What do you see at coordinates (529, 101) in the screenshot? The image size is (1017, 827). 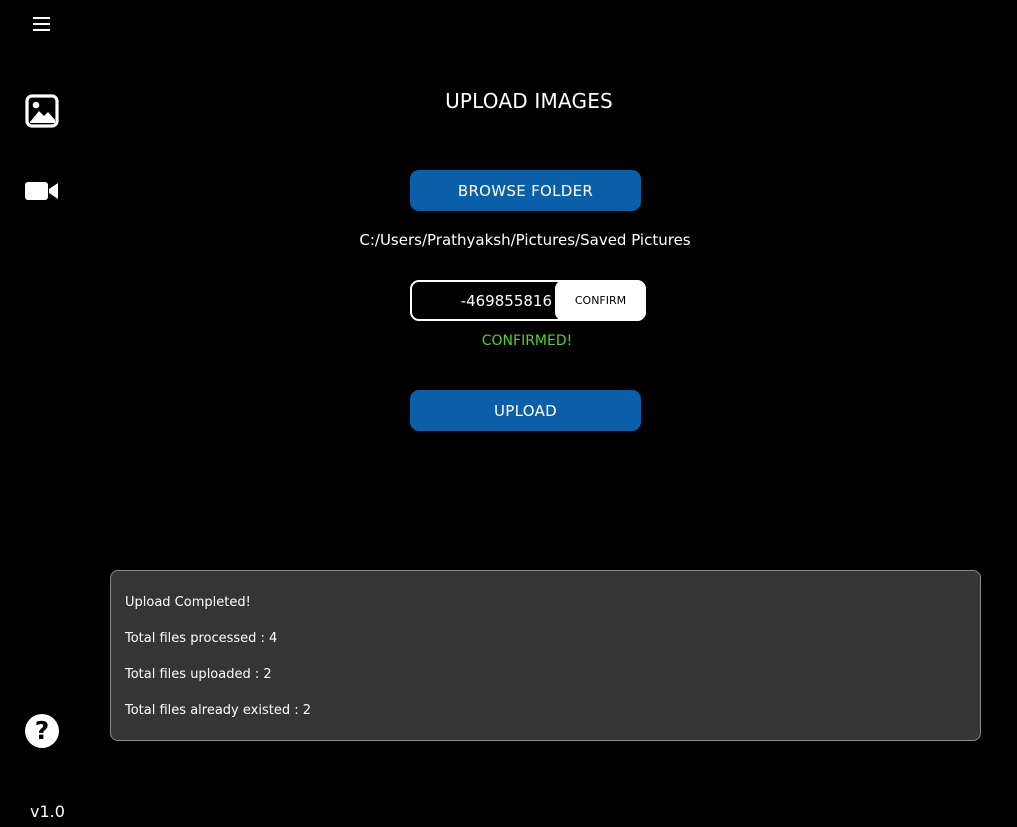 I see `page-title: UPLOAD IMAGES` at bounding box center [529, 101].